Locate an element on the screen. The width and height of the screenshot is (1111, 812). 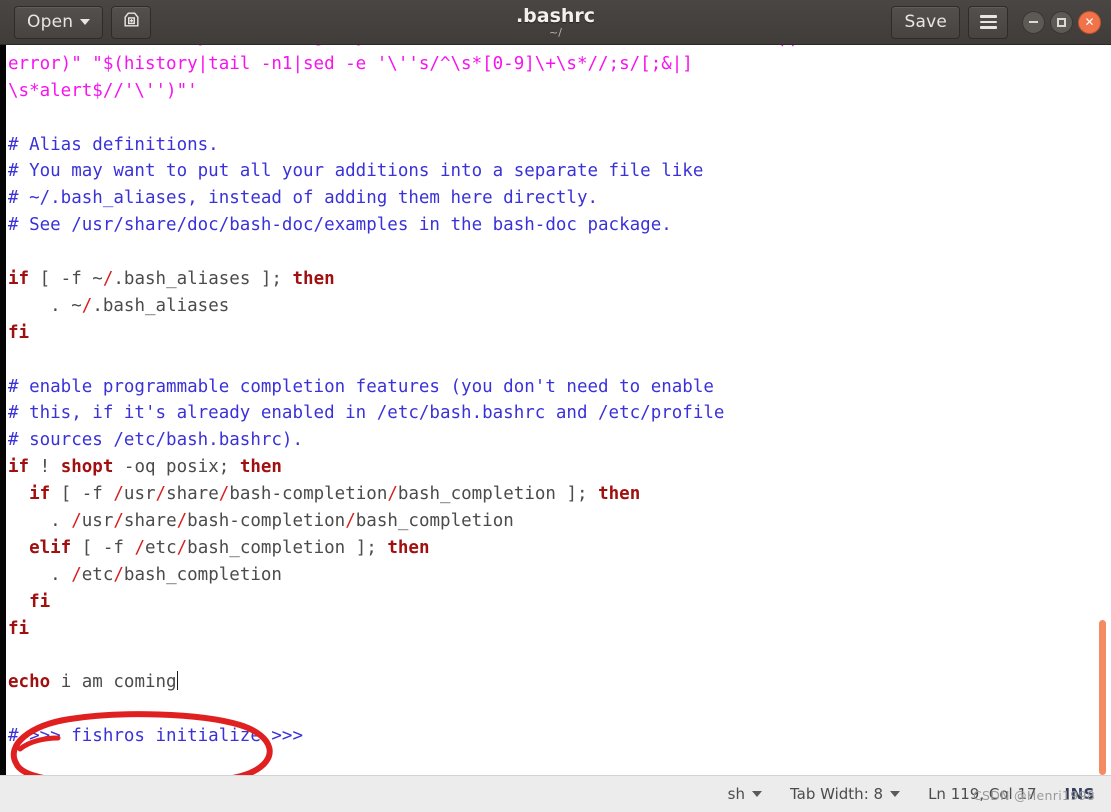
minimize-icon is located at coordinates (1033, 22).